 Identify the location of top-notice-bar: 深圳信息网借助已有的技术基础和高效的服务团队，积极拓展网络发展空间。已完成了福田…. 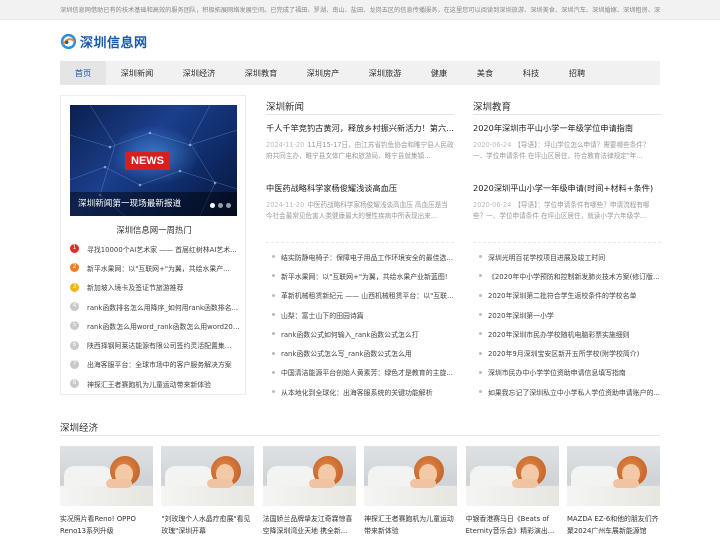
(360, 10).